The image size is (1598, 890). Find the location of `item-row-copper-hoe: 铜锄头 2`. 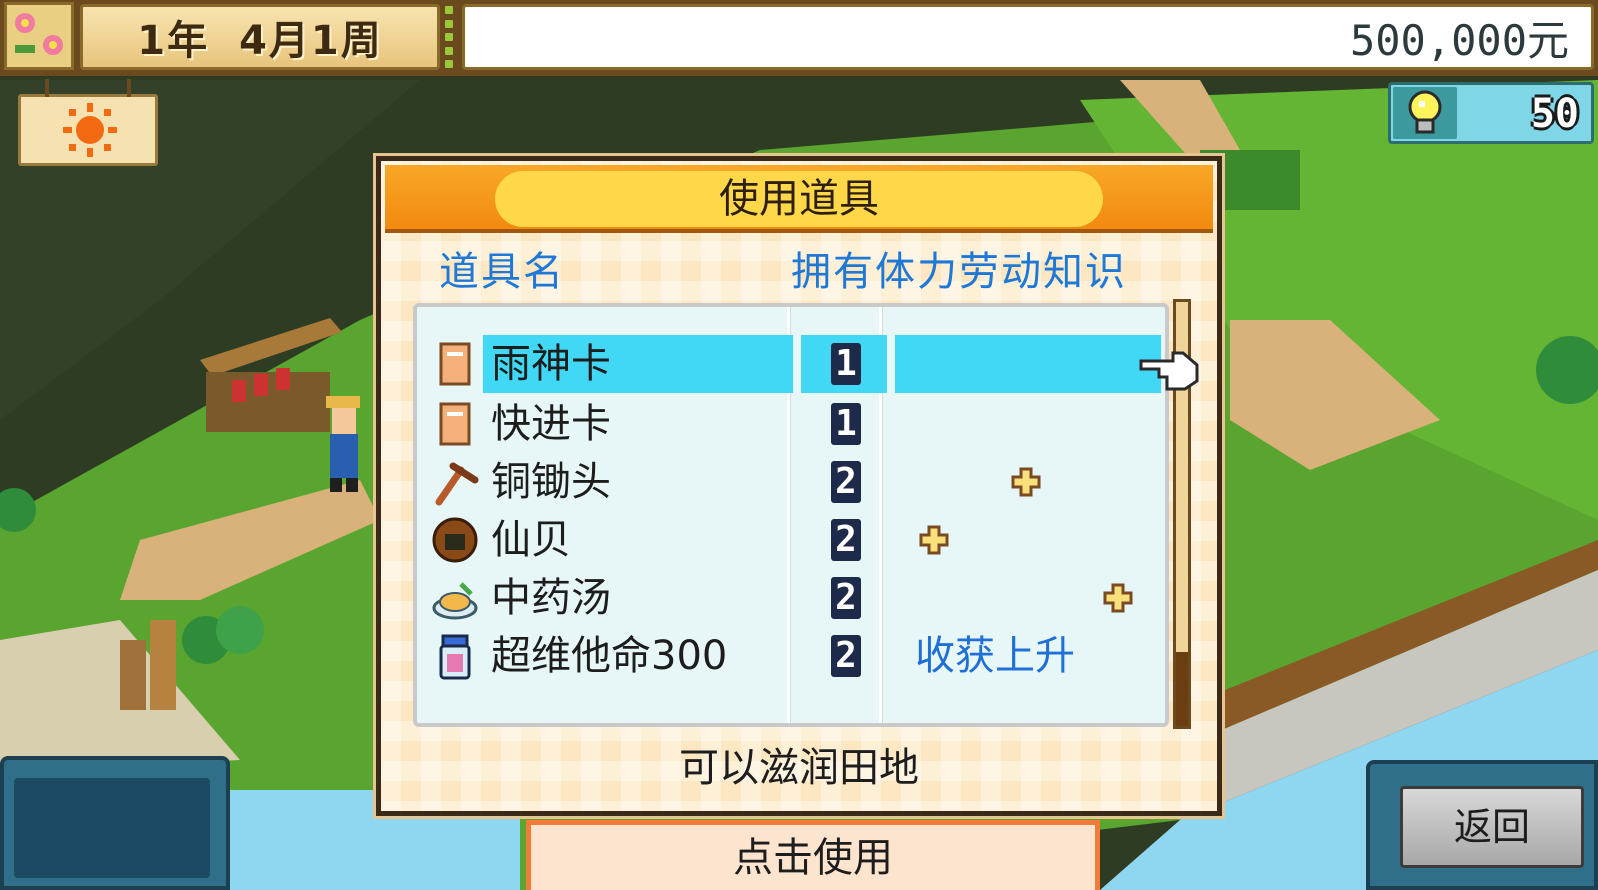

item-row-copper-hoe: 铜锄头 2 is located at coordinates (793, 482).